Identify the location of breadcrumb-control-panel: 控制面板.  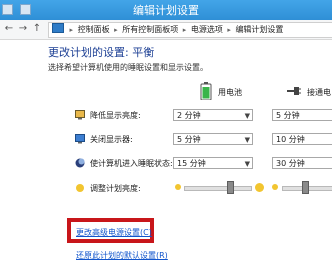
(94, 29).